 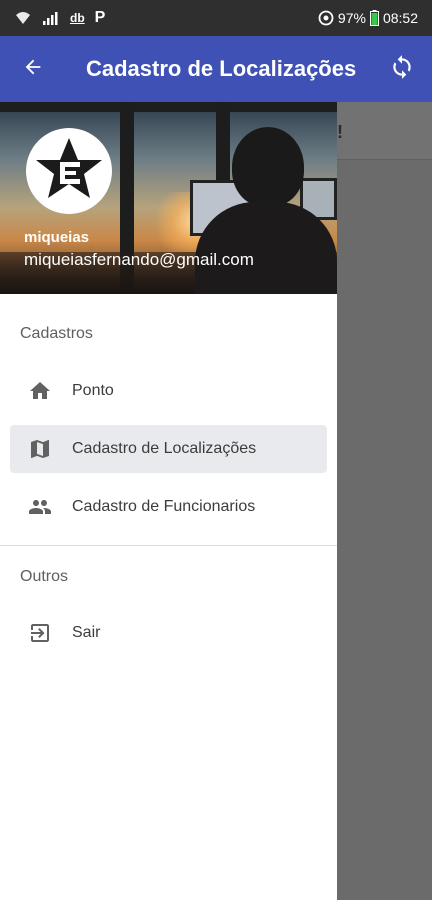 I want to click on sync-status-icon, so click(x=326, y=18).